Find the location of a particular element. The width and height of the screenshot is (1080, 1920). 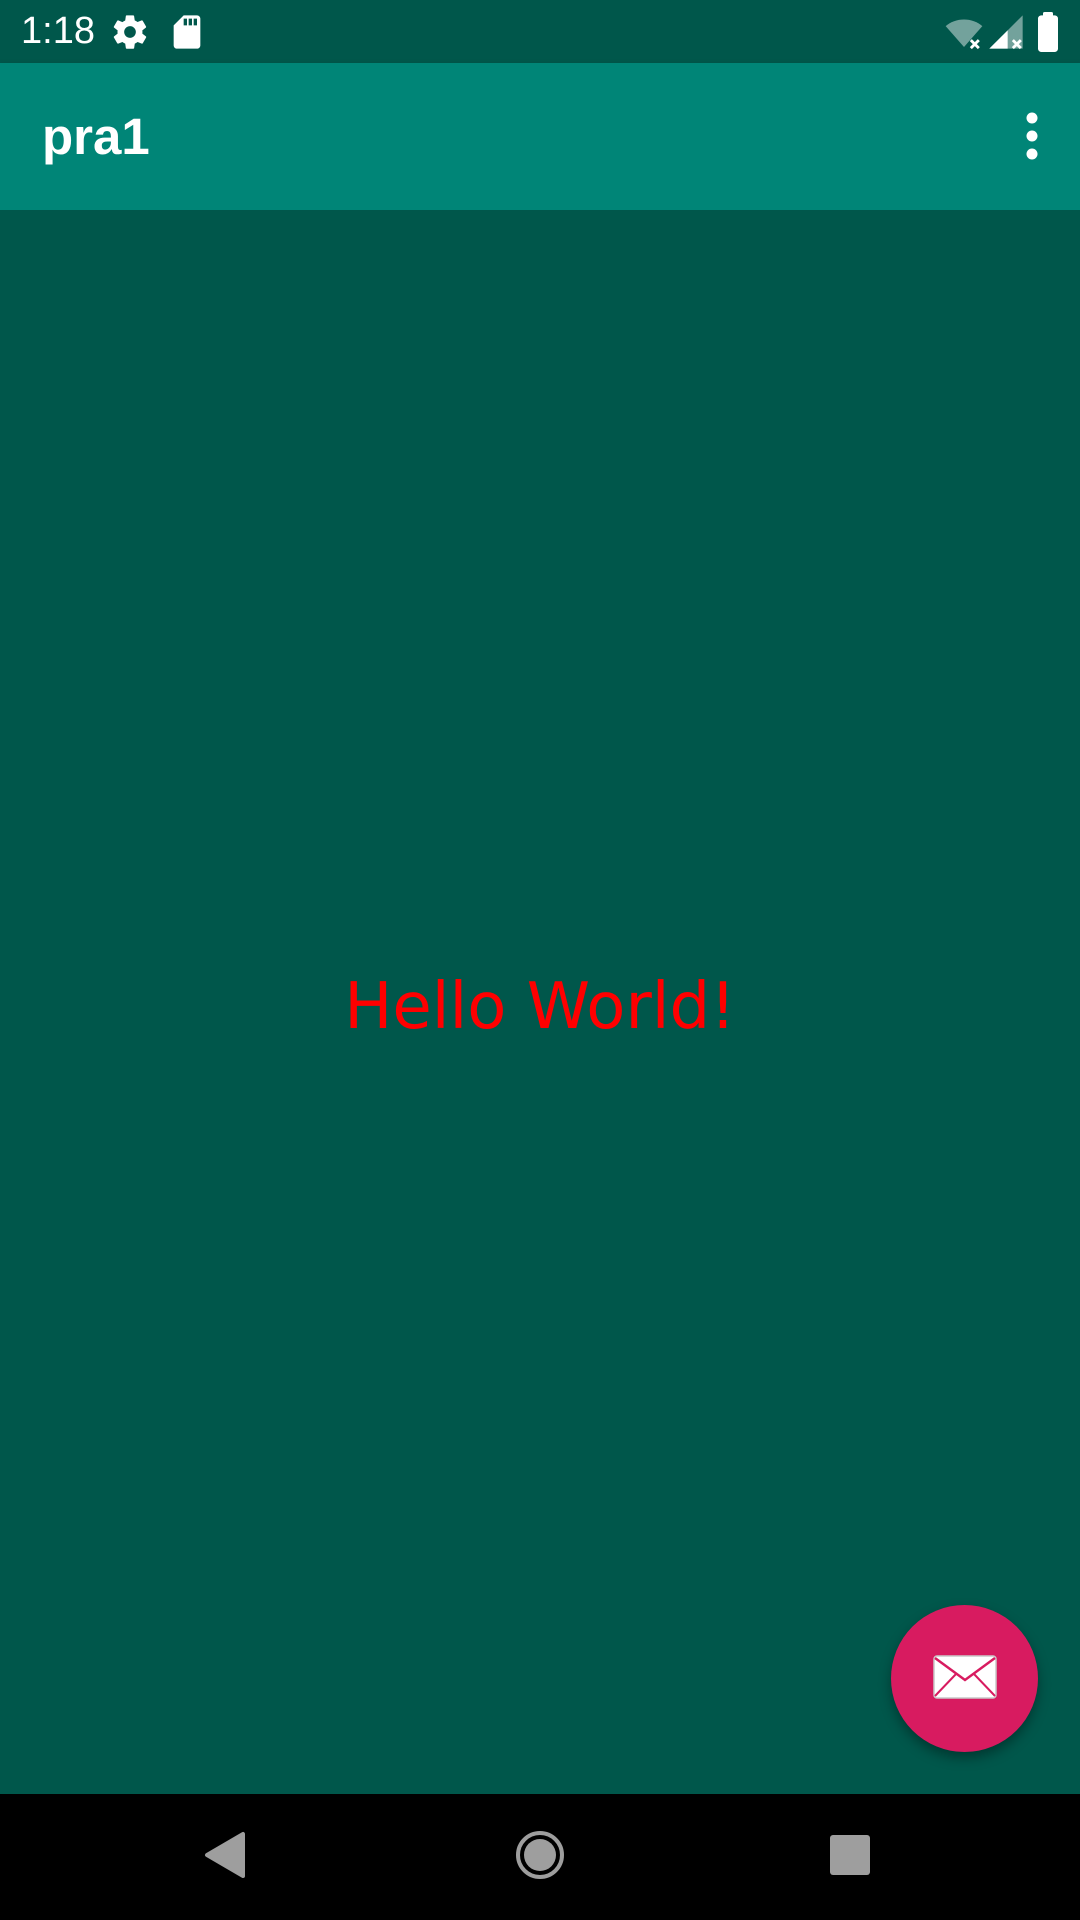

signal-off-icon is located at coordinates (1006, 32).